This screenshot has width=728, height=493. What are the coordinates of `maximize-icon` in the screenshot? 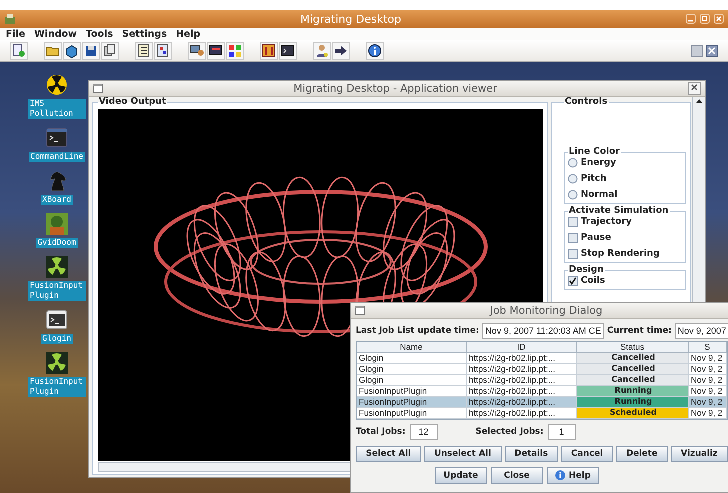 It's located at (705, 19).